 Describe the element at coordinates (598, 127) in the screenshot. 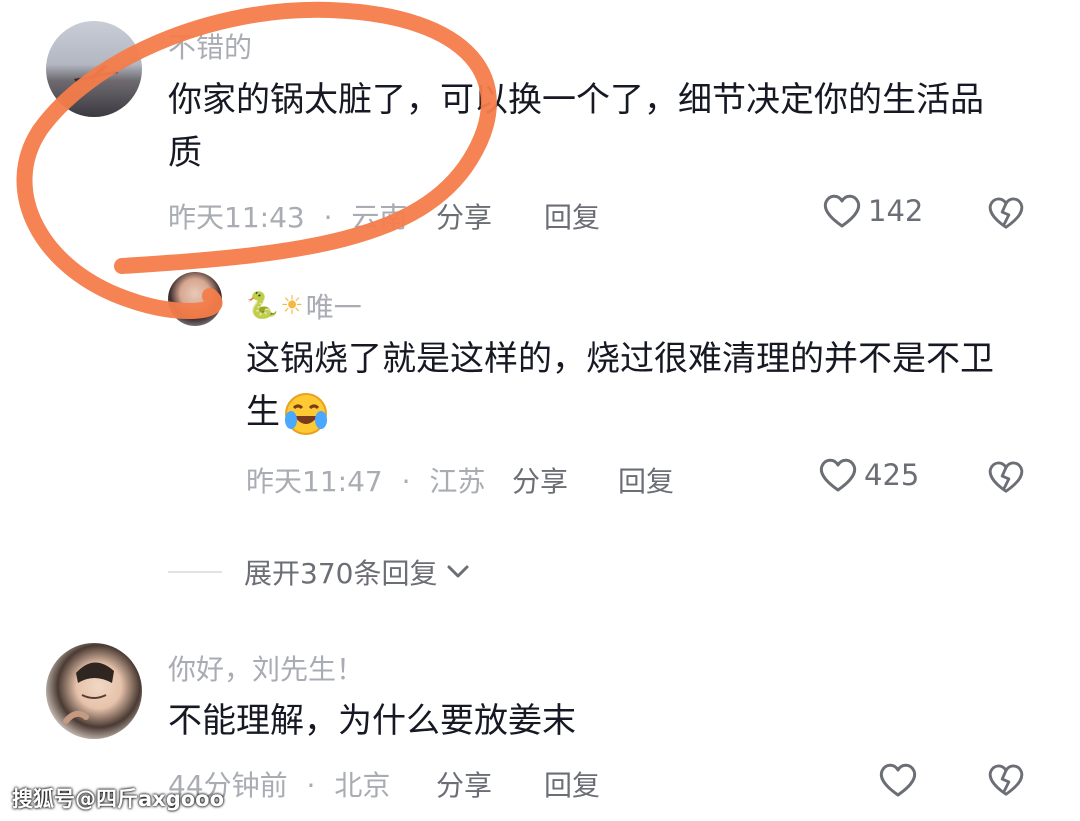

I see `comment-text: 你家的锅太脏了，可以换一个了，细节决定你的生活品 质` at that location.